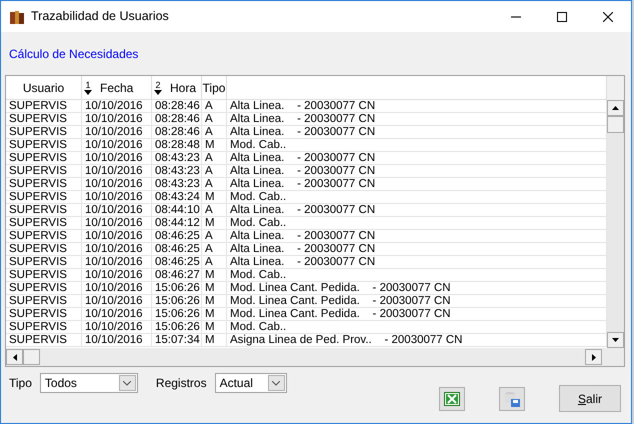  I want to click on exit-button: Salir, so click(590, 398).